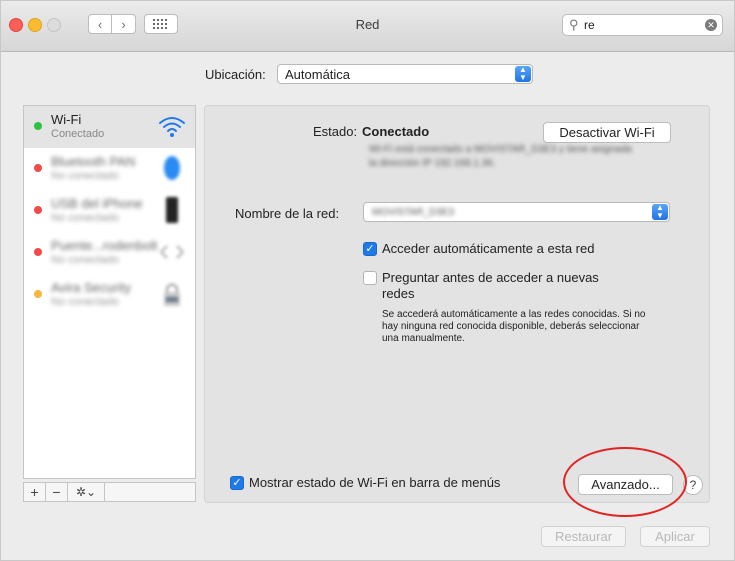 Image resolution: width=735 pixels, height=561 pixels. What do you see at coordinates (93, 161) in the screenshot?
I see `service-name: Bluetooth PAN` at bounding box center [93, 161].